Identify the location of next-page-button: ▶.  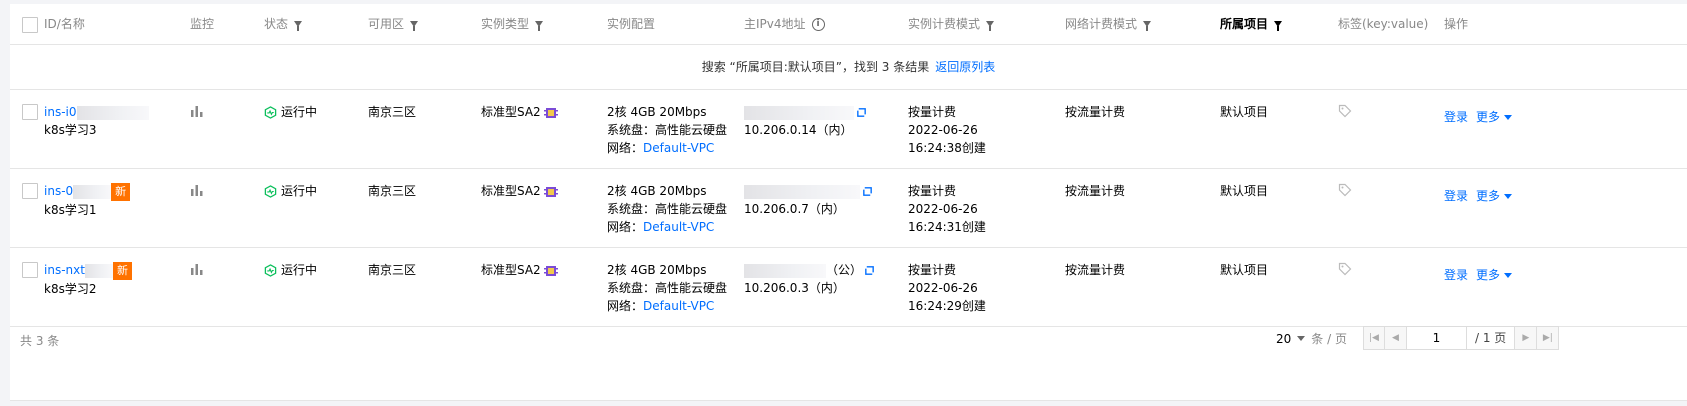
(1526, 338).